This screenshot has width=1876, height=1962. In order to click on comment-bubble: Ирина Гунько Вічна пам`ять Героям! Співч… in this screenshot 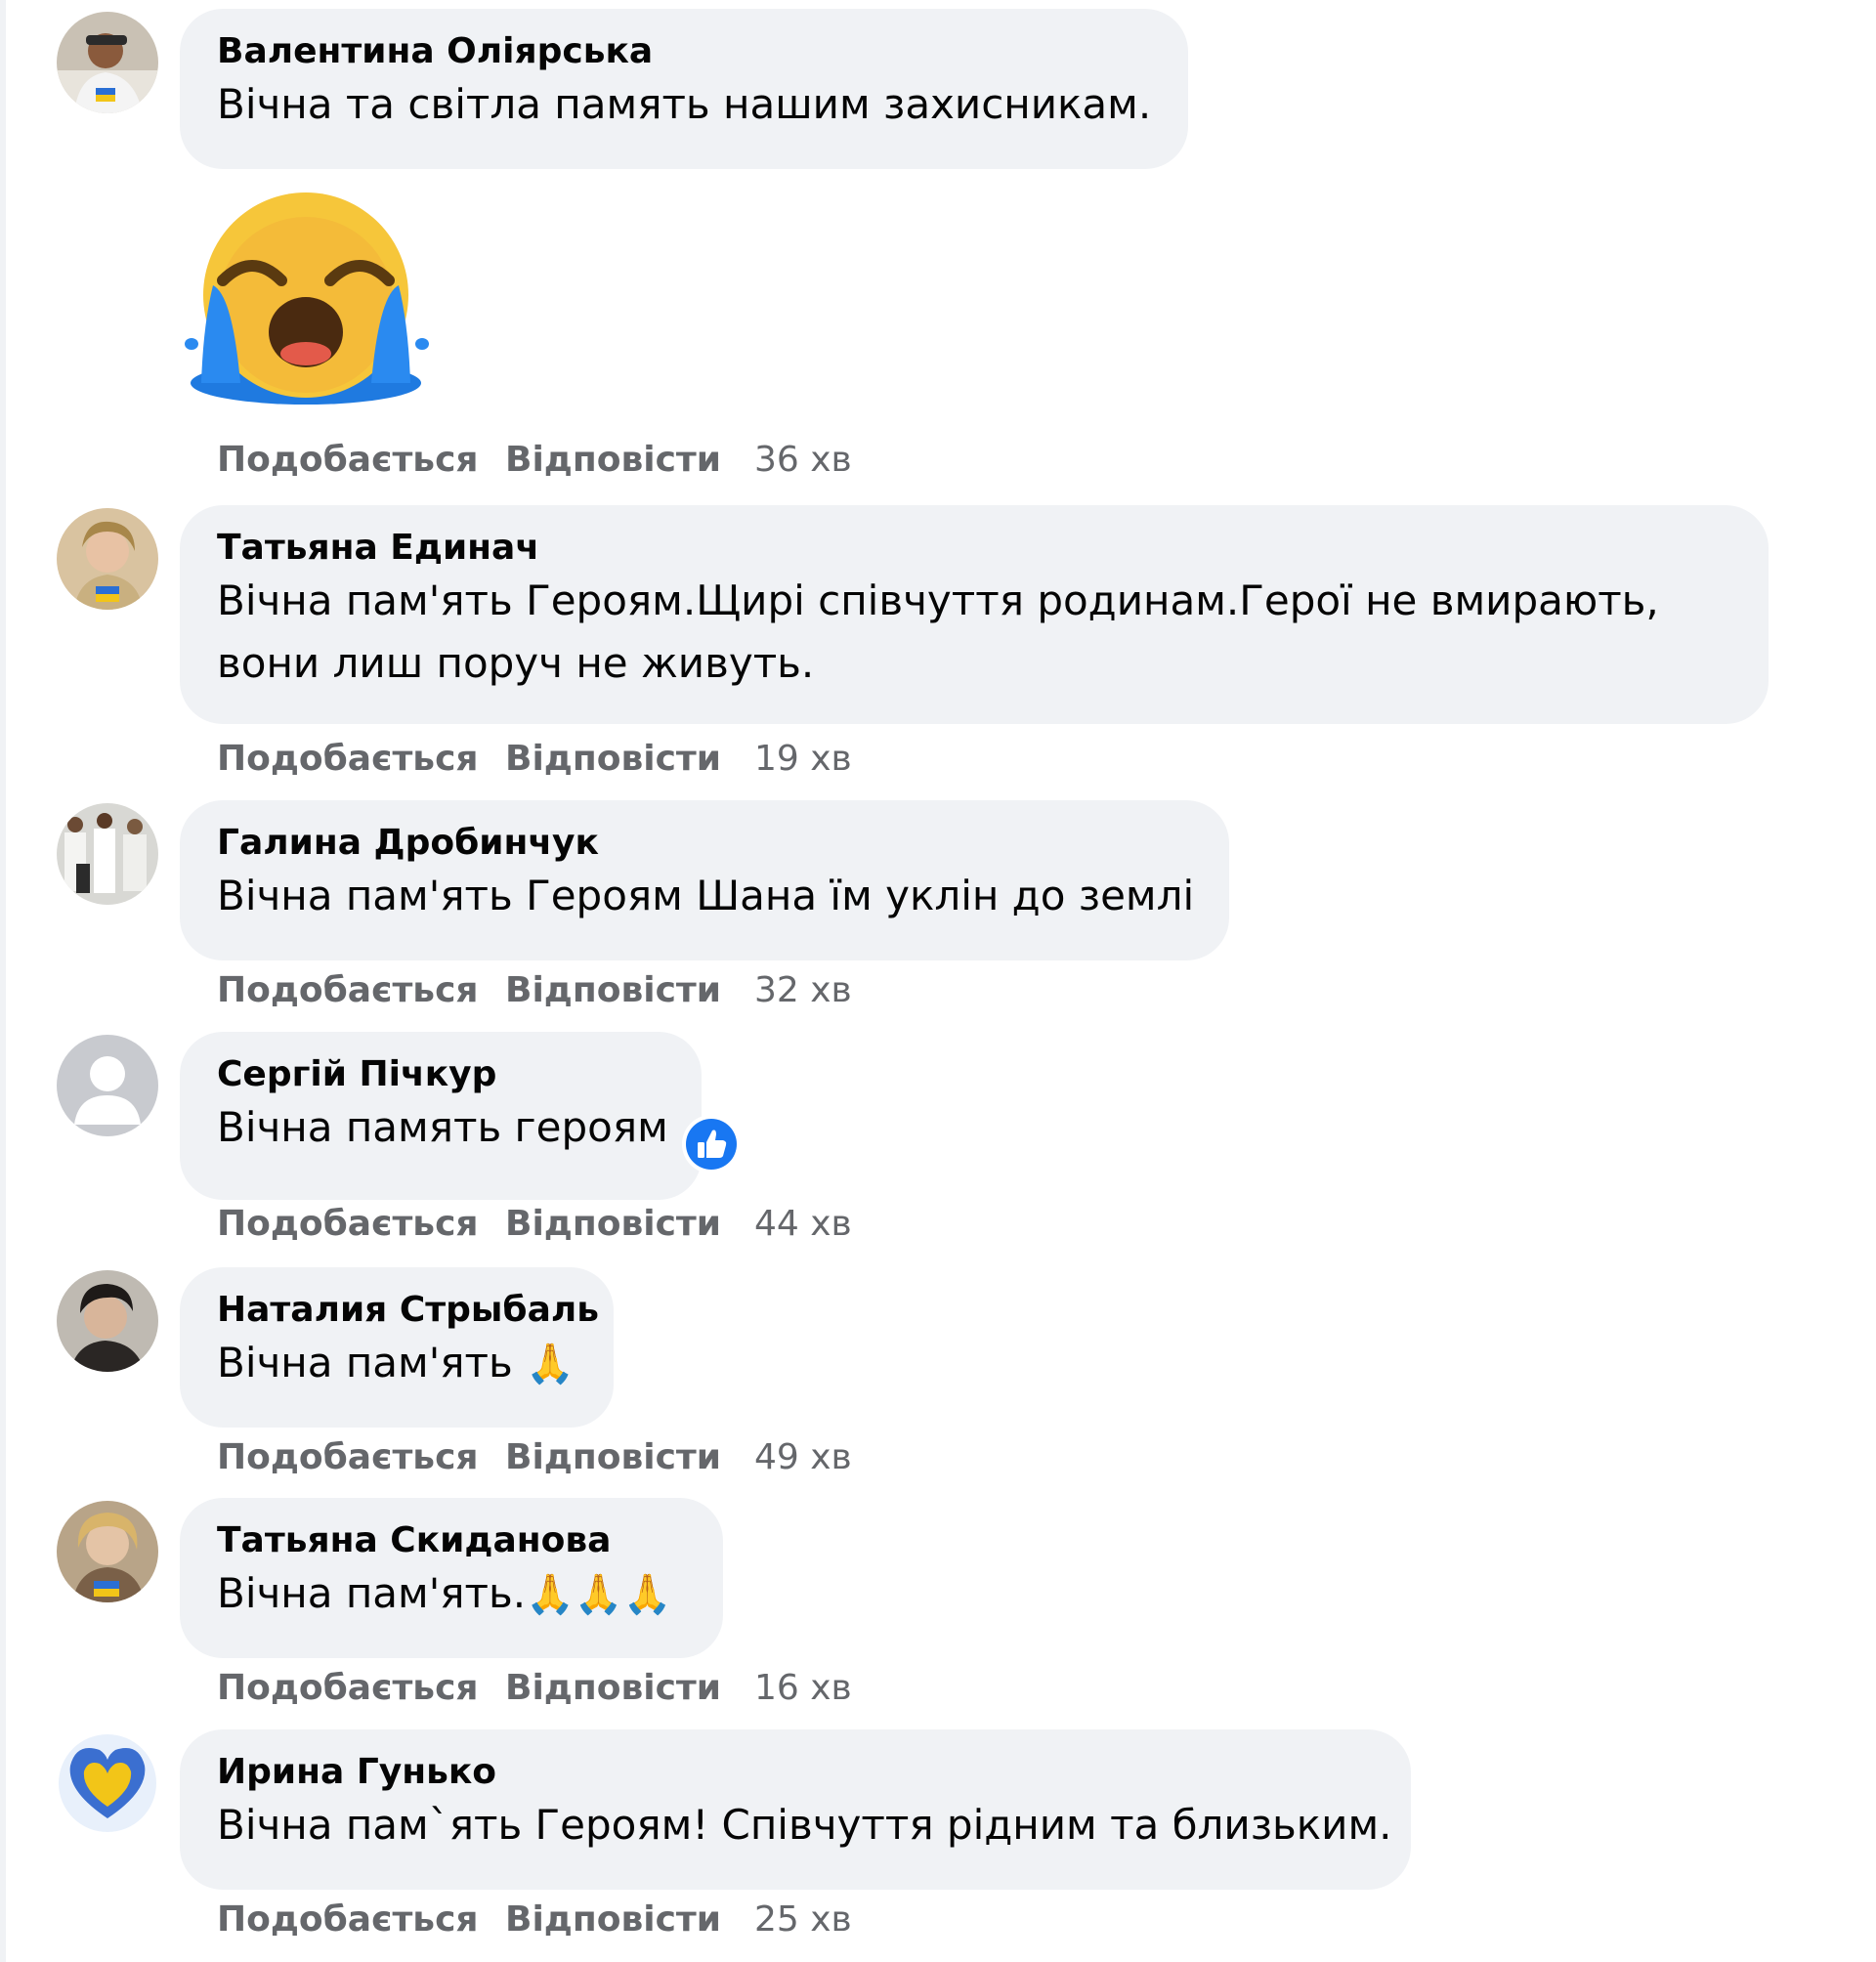, I will do `click(795, 1810)`.